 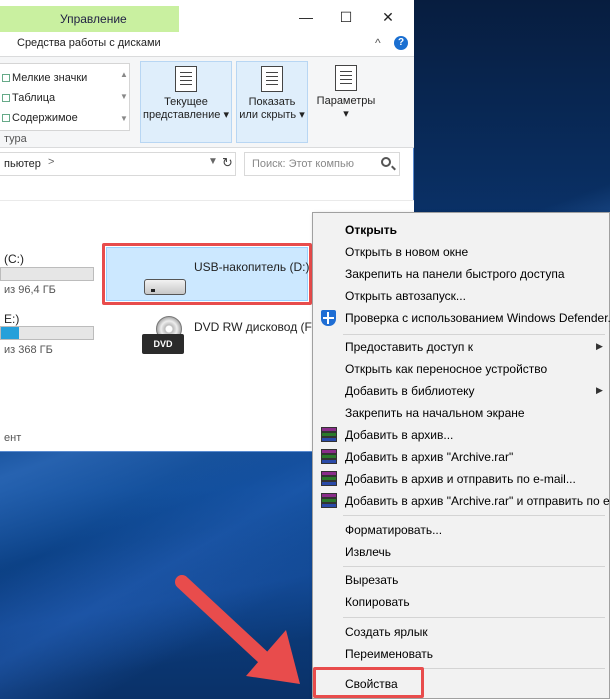 What do you see at coordinates (89, 43) in the screenshot?
I see `tab-drive-tools: Средства работы с дисками` at bounding box center [89, 43].